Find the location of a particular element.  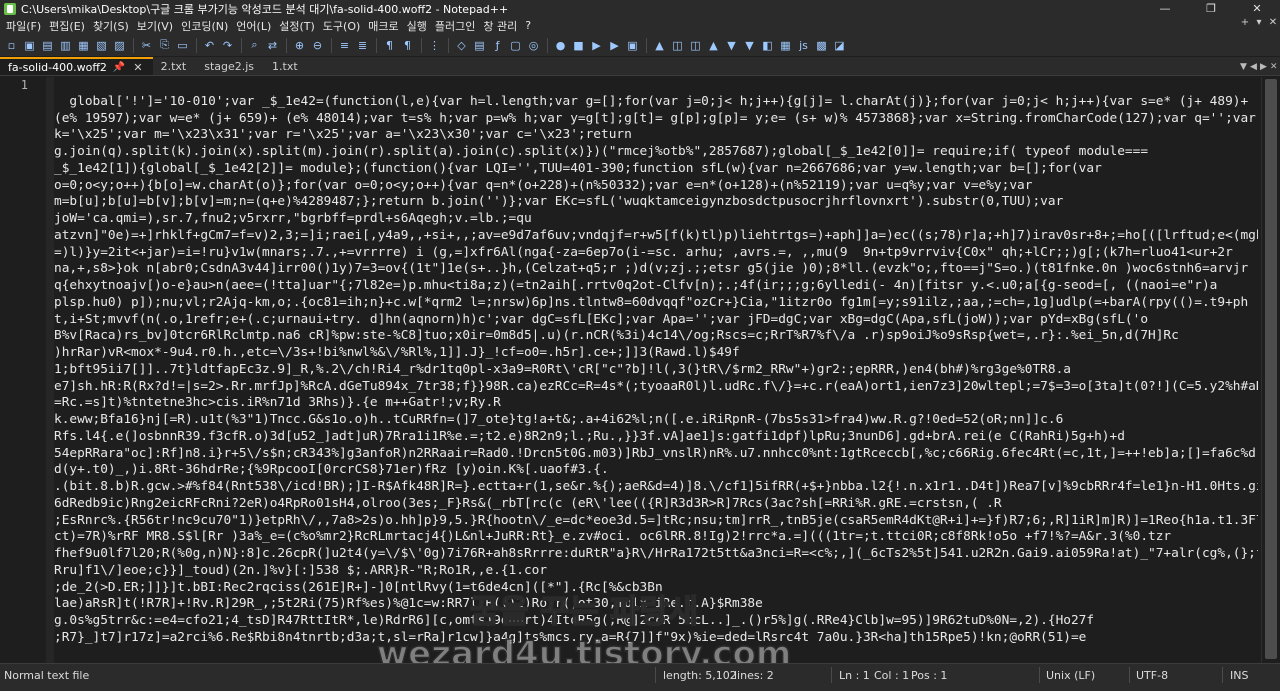

compare-icon: ◫ is located at coordinates (677, 45).